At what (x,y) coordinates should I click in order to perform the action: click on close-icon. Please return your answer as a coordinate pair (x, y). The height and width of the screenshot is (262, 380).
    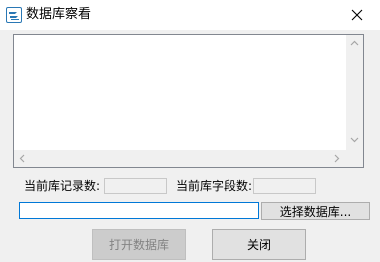
    Looking at the image, I should click on (357, 15).